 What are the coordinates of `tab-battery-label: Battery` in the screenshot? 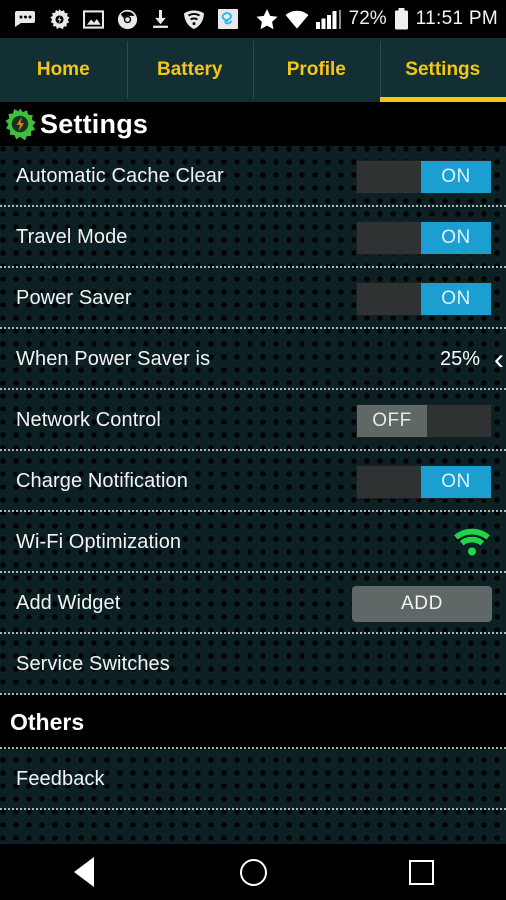 It's located at (190, 69).